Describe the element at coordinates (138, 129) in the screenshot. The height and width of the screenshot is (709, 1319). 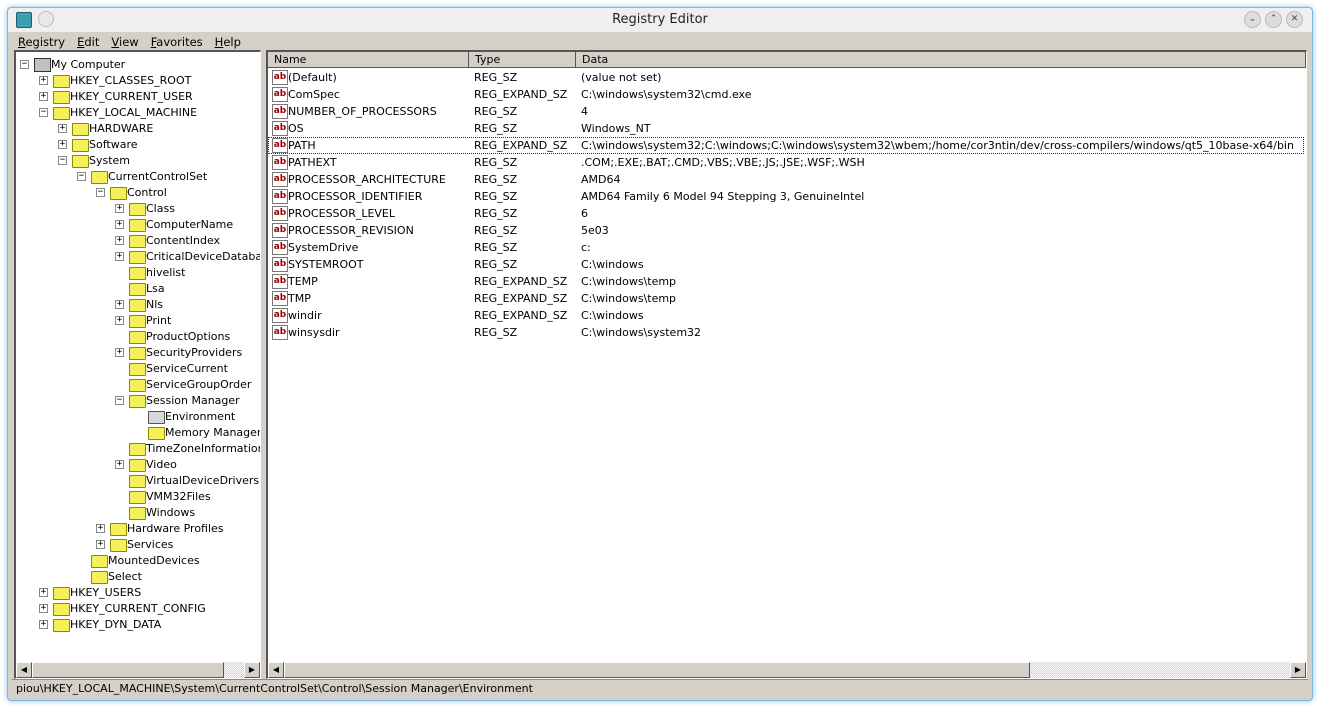
I see `tree-item: + HARDWARE` at that location.